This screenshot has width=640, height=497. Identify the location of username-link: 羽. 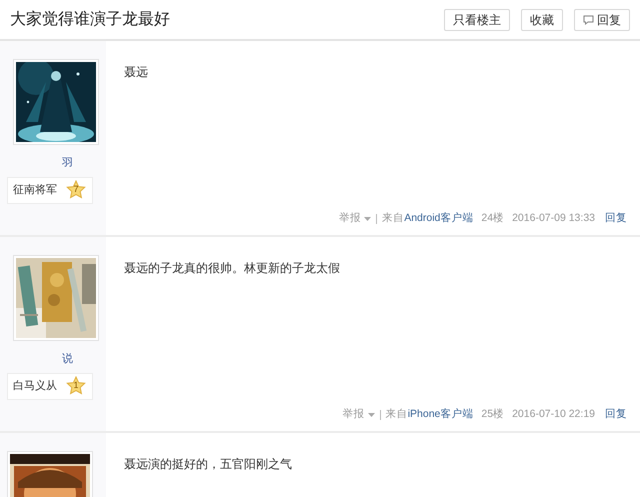
(67, 163).